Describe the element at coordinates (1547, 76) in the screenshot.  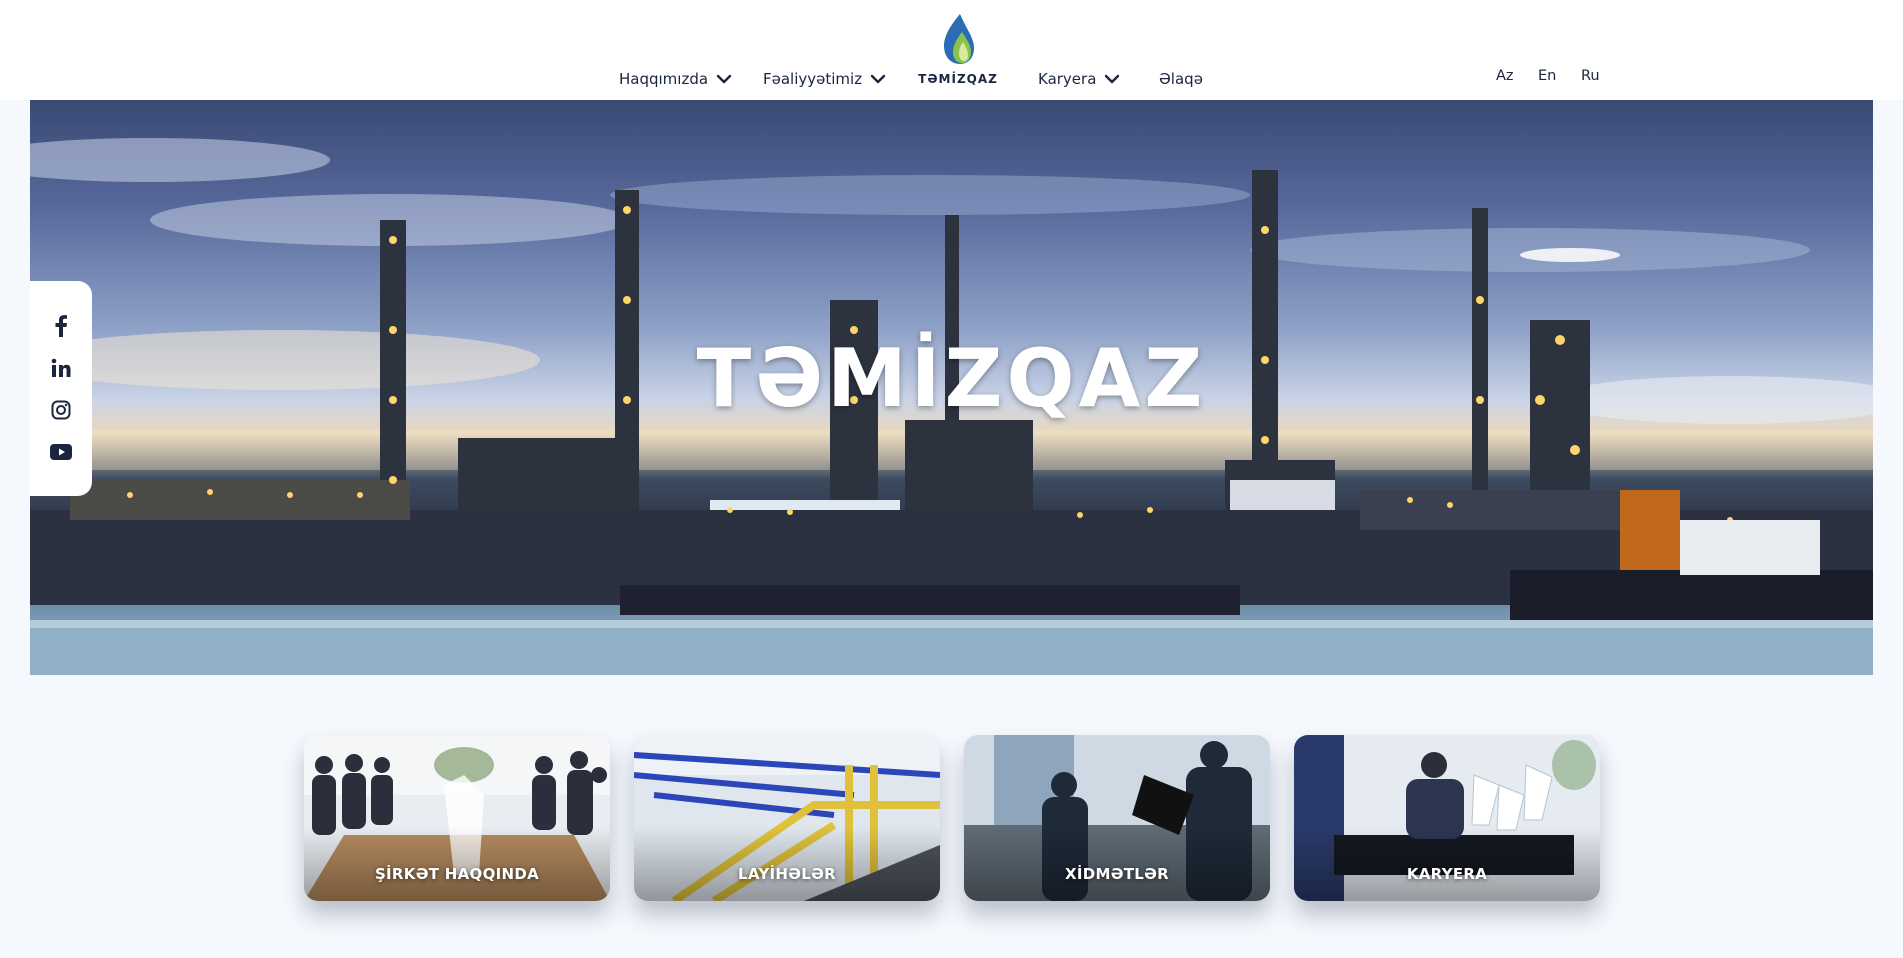
I see `language-en: En` at that location.